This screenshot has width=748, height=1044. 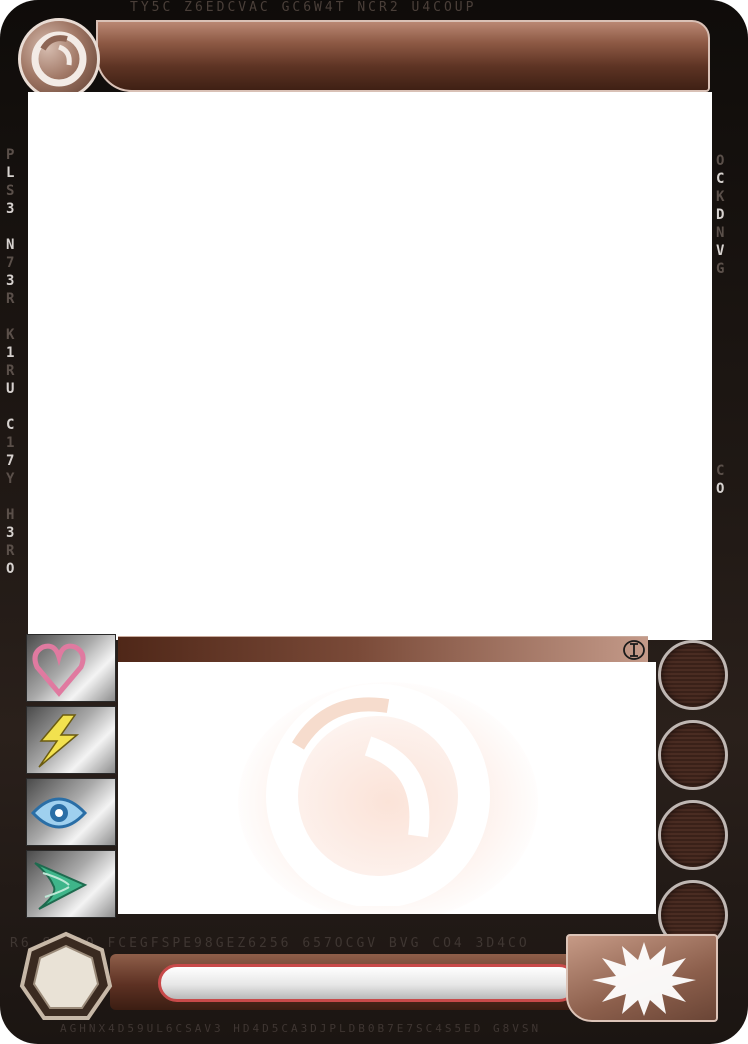 What do you see at coordinates (720, 480) in the screenshot?
I see `circuit-text-right-2: CO` at bounding box center [720, 480].